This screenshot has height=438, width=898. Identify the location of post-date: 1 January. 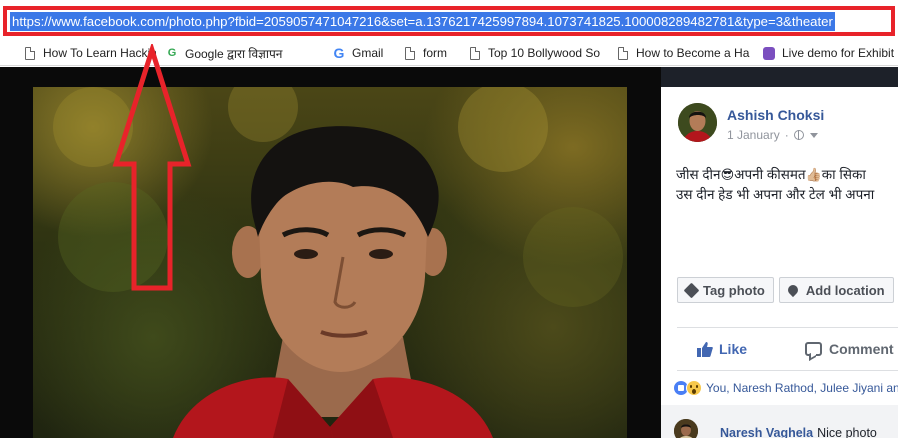
(753, 135).